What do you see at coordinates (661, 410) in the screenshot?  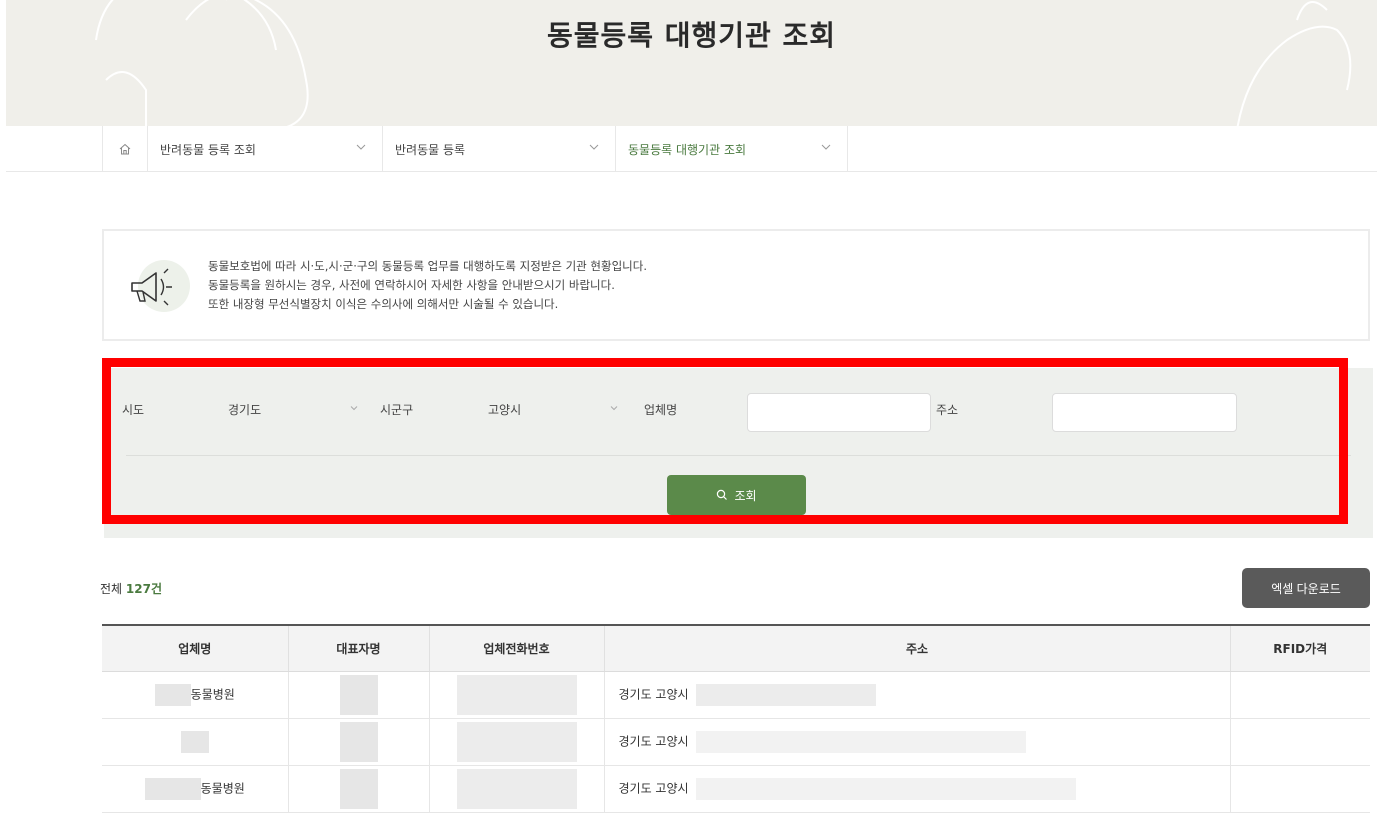 I see `company-label: 업체명` at bounding box center [661, 410].